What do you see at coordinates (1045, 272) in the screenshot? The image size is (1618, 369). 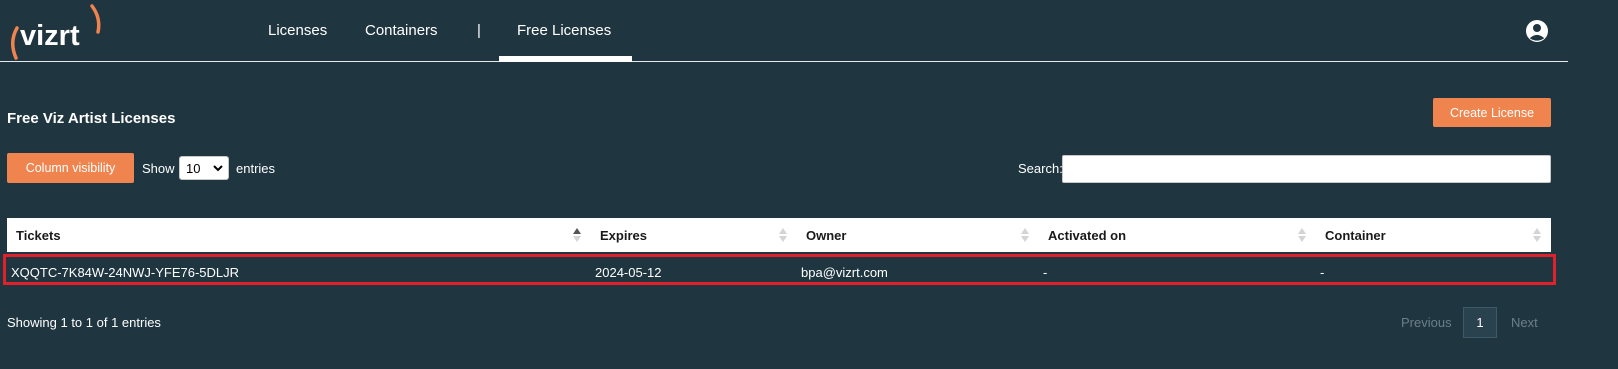 I see `cell-activated-on: -` at bounding box center [1045, 272].